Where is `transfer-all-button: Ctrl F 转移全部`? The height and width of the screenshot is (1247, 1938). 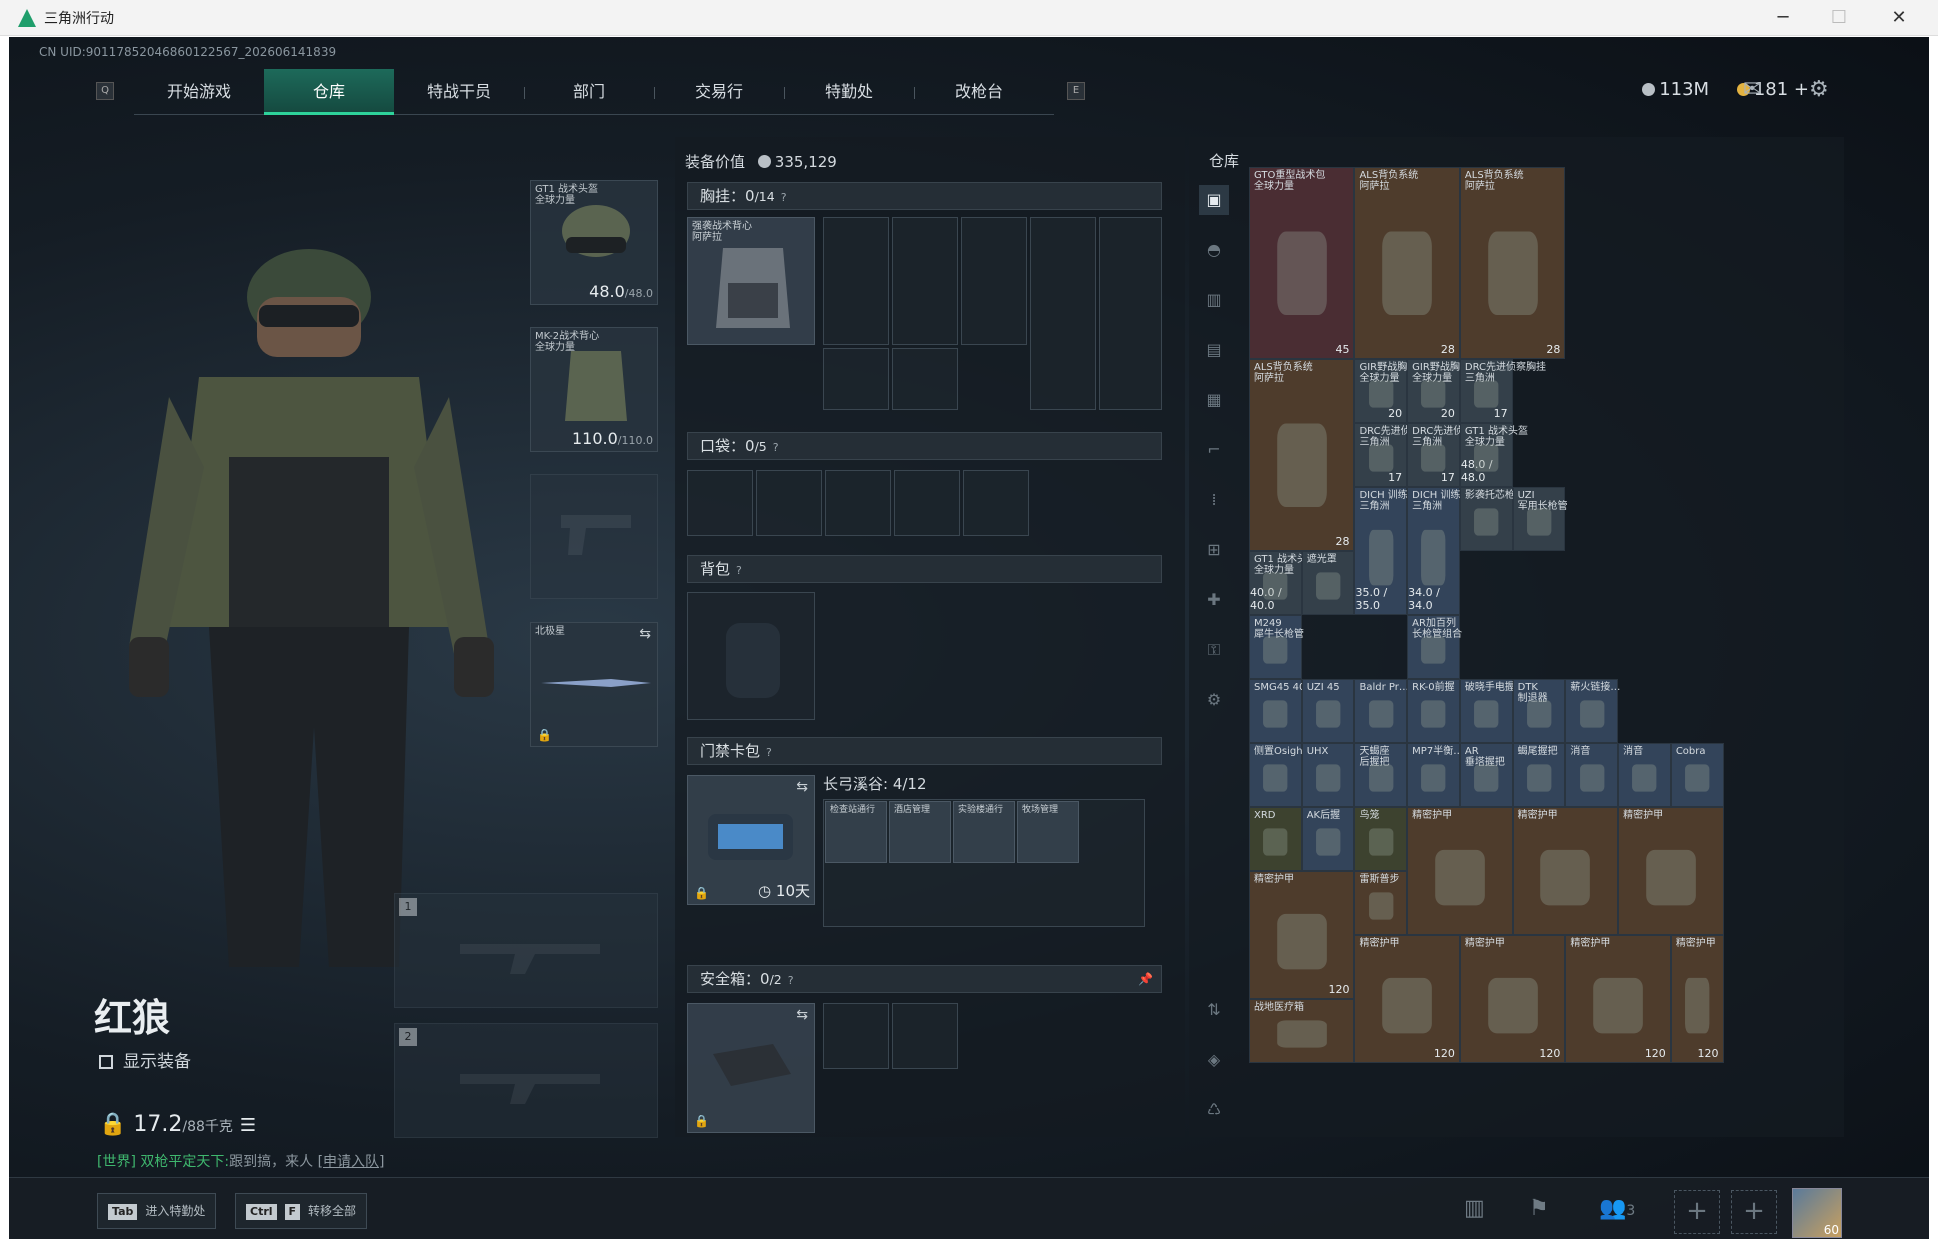
transfer-all-button: Ctrl F 转移全部 is located at coordinates (301, 1211).